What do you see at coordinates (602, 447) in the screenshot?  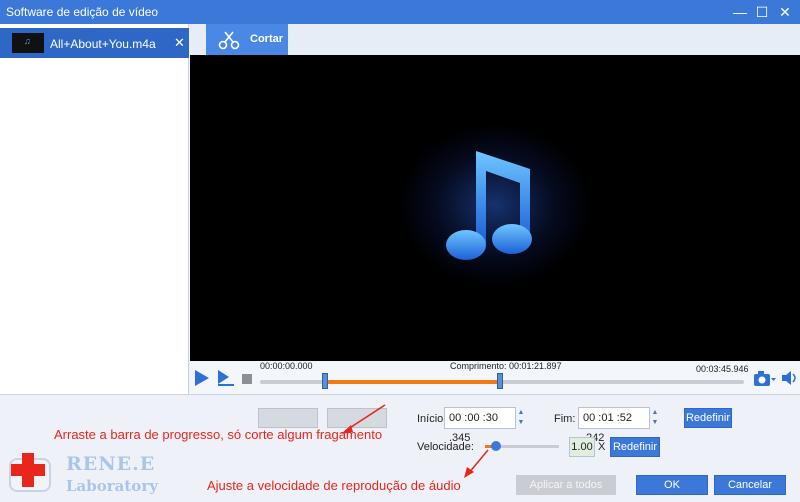 I see `speed-unit: X` at bounding box center [602, 447].